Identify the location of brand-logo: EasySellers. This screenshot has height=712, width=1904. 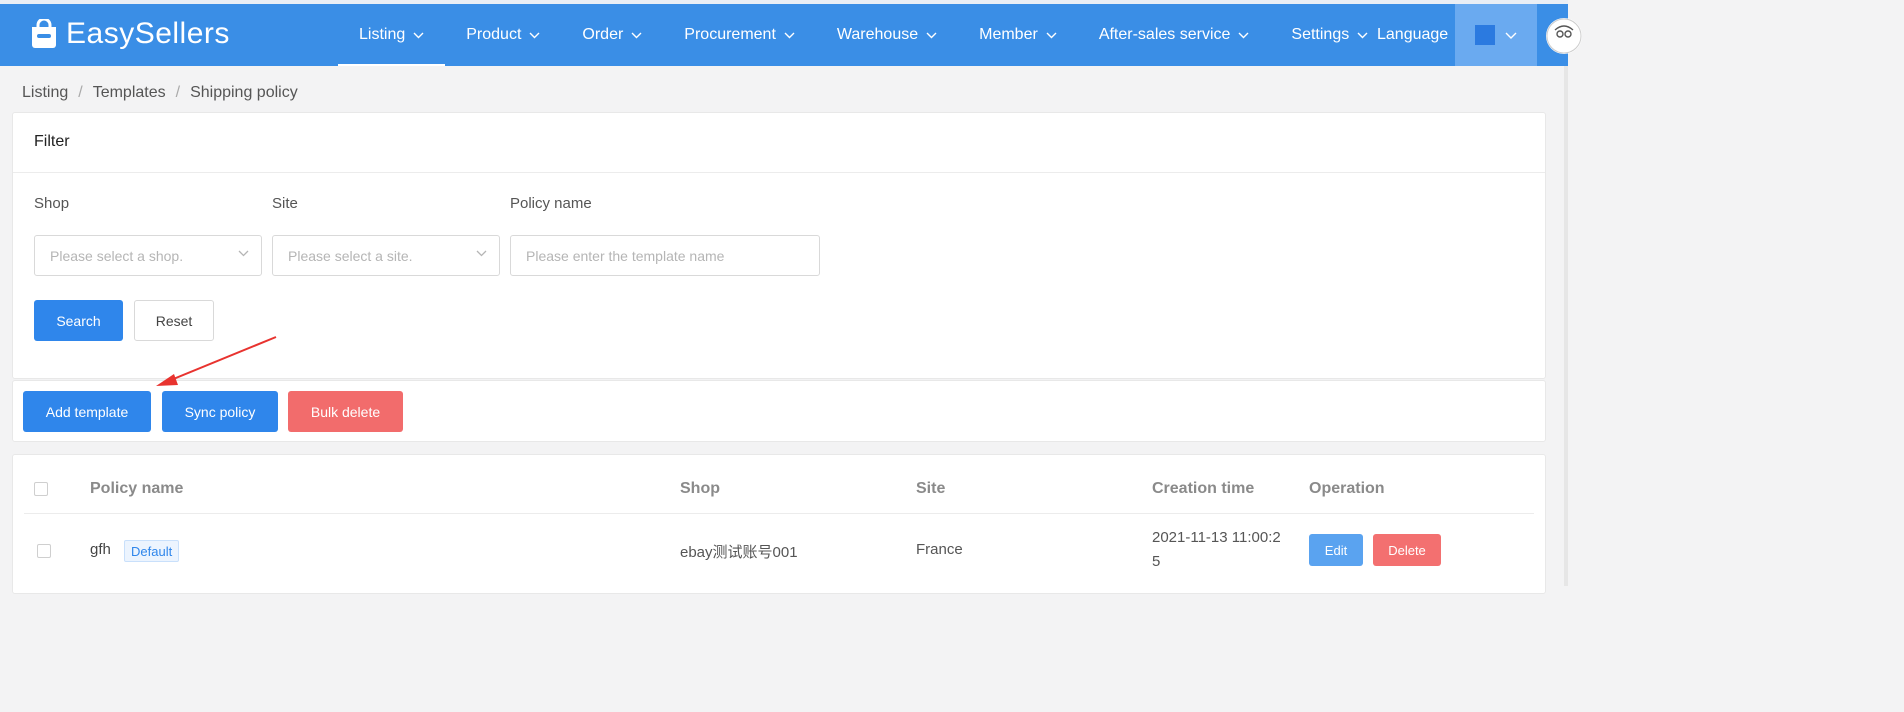
(129, 34).